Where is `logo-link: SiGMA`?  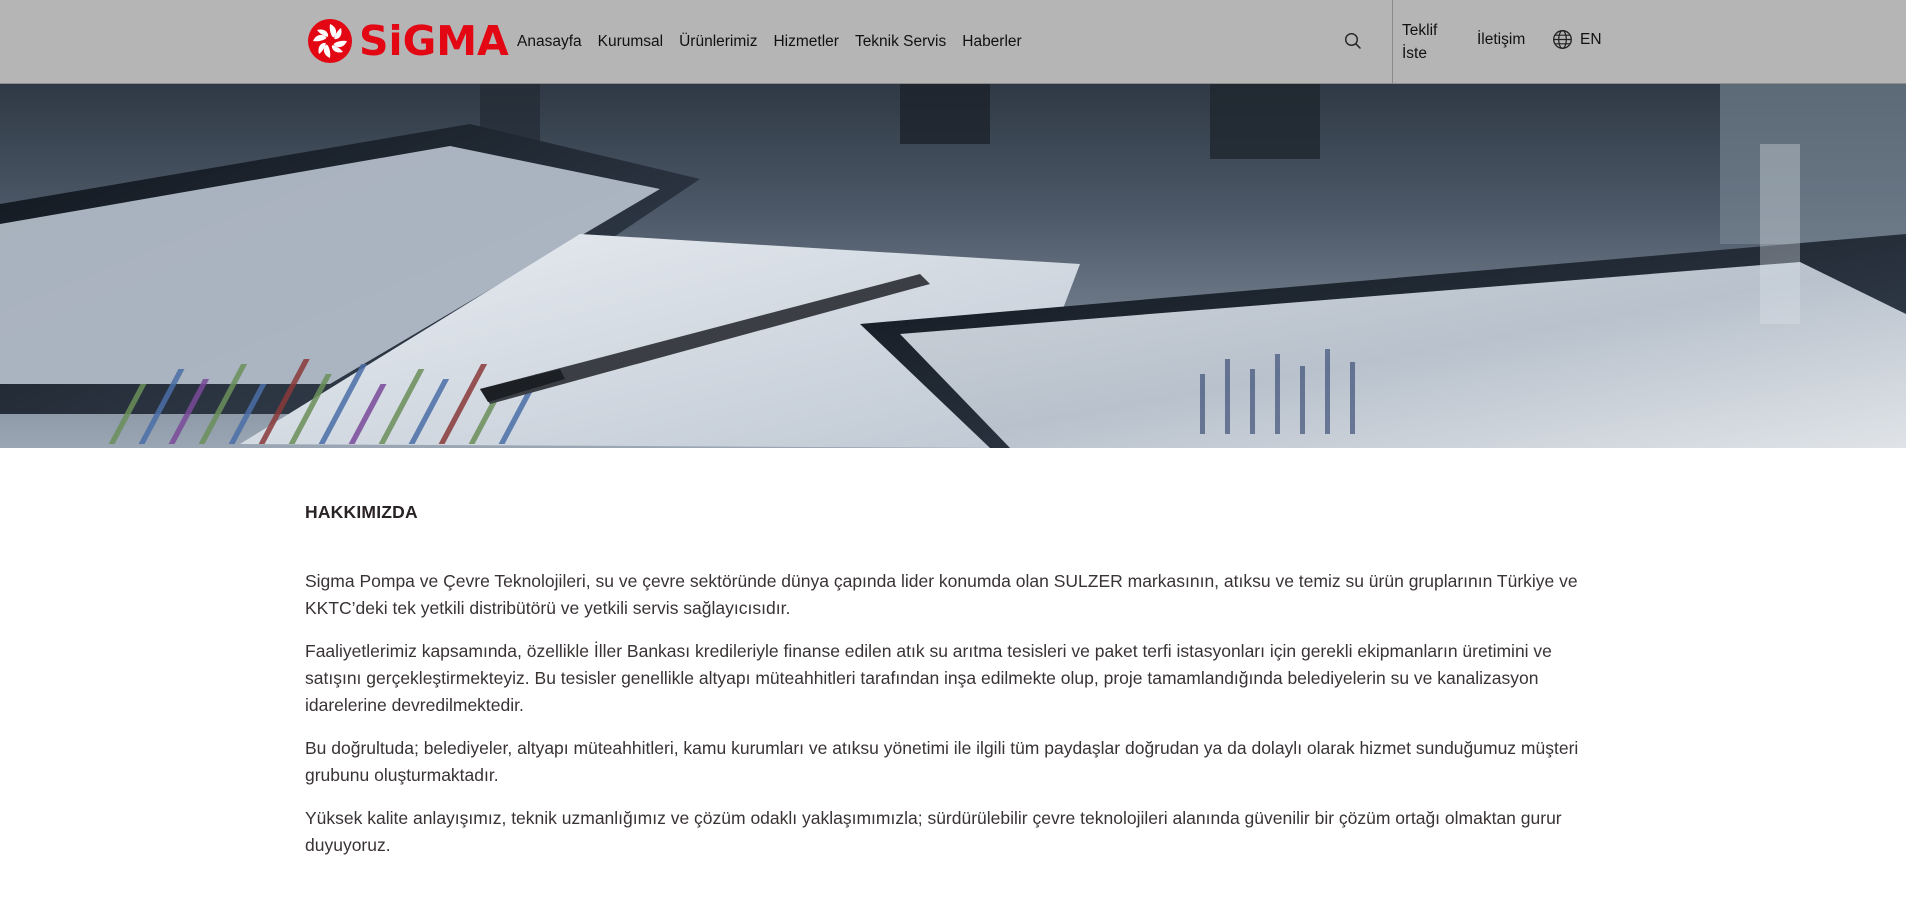 logo-link: SiGMA is located at coordinates (408, 41).